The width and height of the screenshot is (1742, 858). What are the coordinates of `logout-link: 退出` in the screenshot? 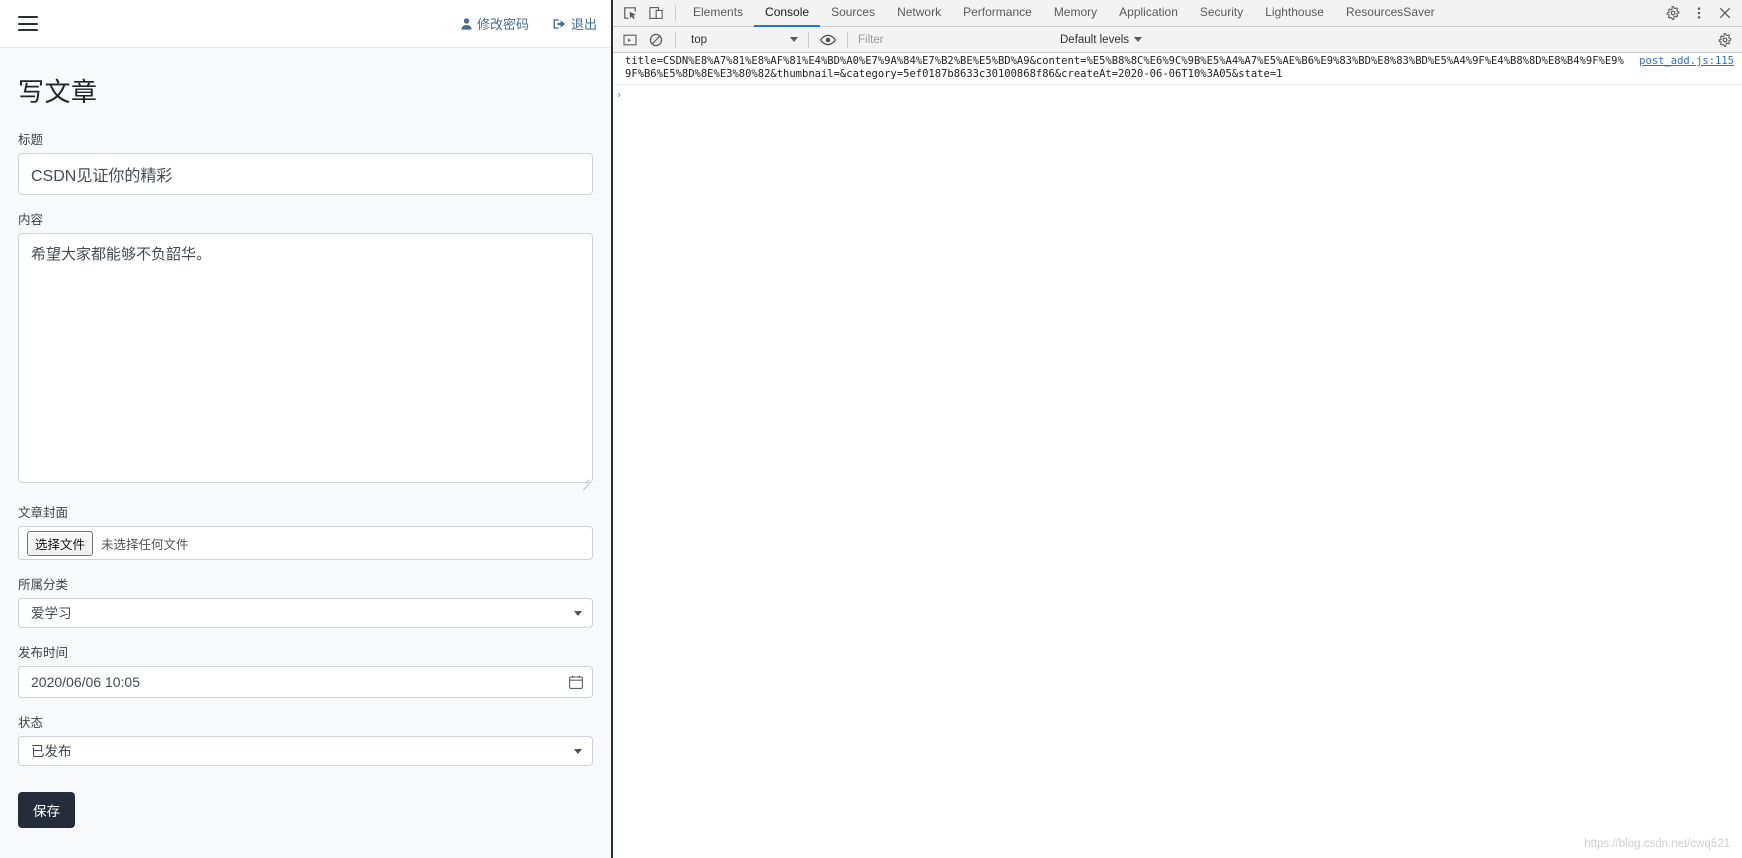 It's located at (575, 23).